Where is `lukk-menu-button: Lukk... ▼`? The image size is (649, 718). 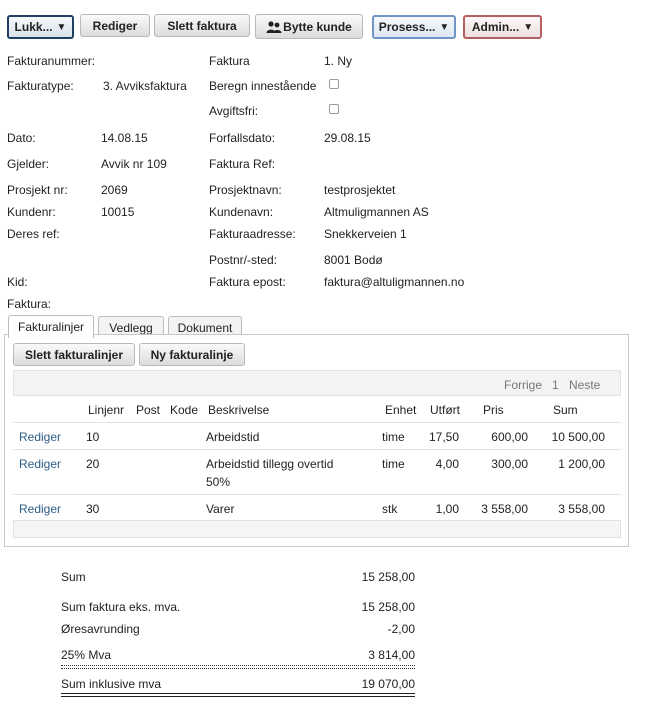 lukk-menu-button: Lukk... ▼ is located at coordinates (40, 27).